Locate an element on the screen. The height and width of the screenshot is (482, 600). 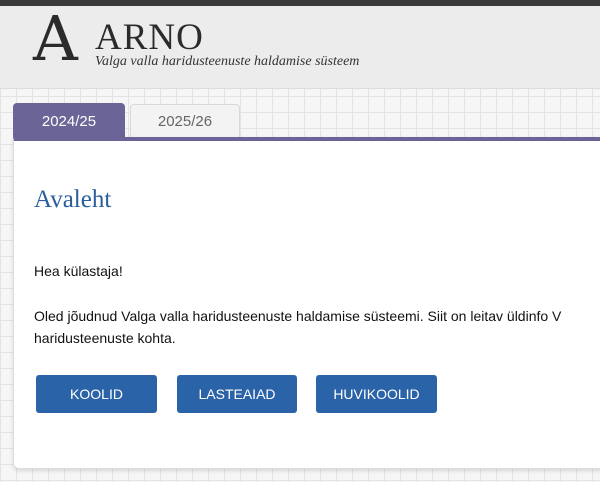
tab-2024-25: 2024/25 is located at coordinates (69, 121).